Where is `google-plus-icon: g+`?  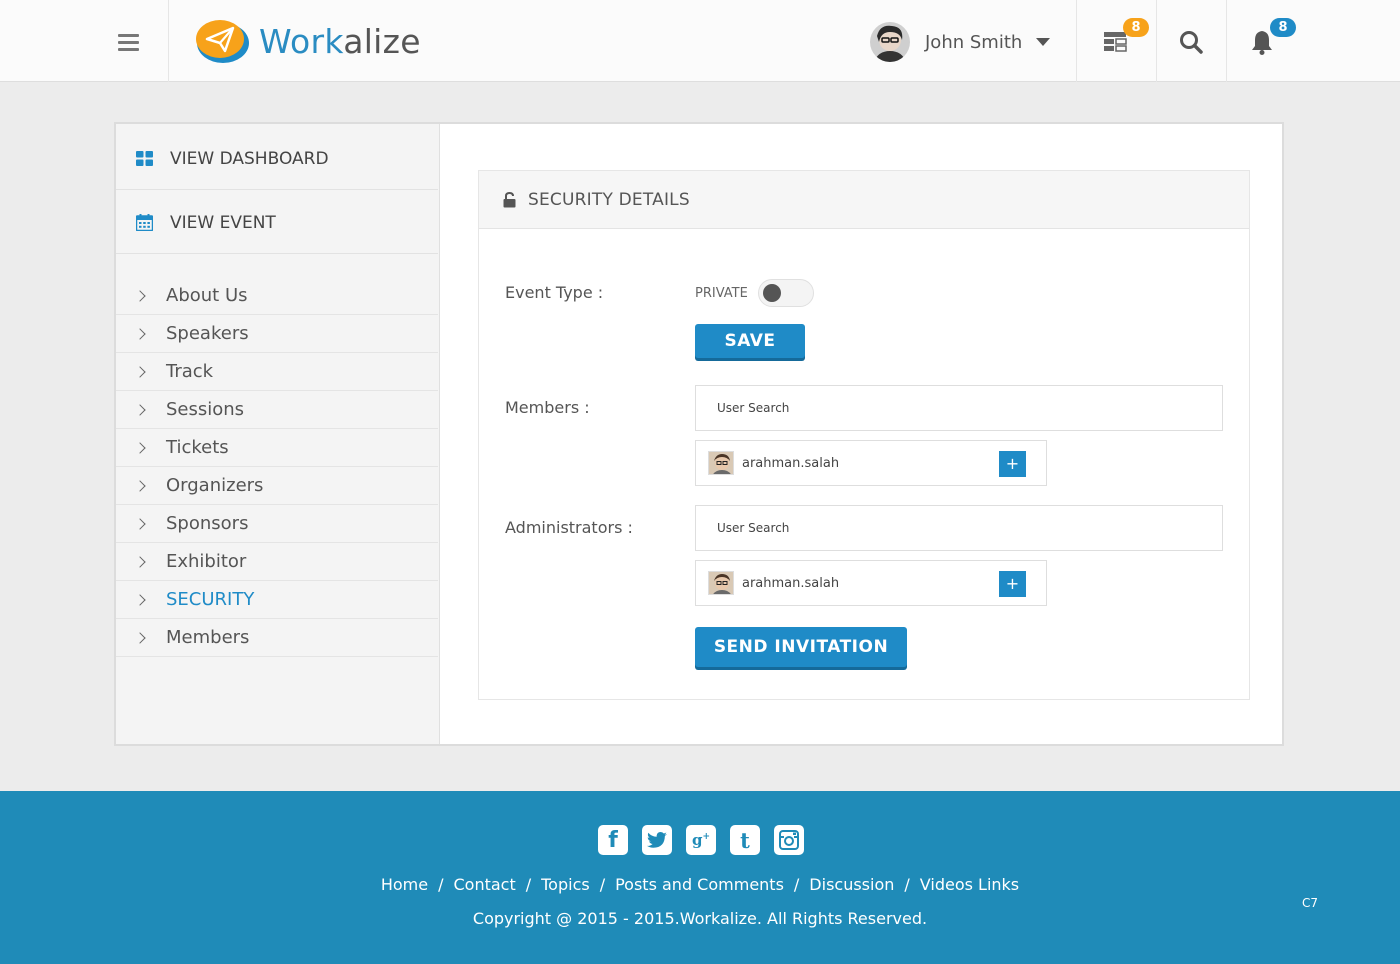 google-plus-icon: g+ is located at coordinates (701, 840).